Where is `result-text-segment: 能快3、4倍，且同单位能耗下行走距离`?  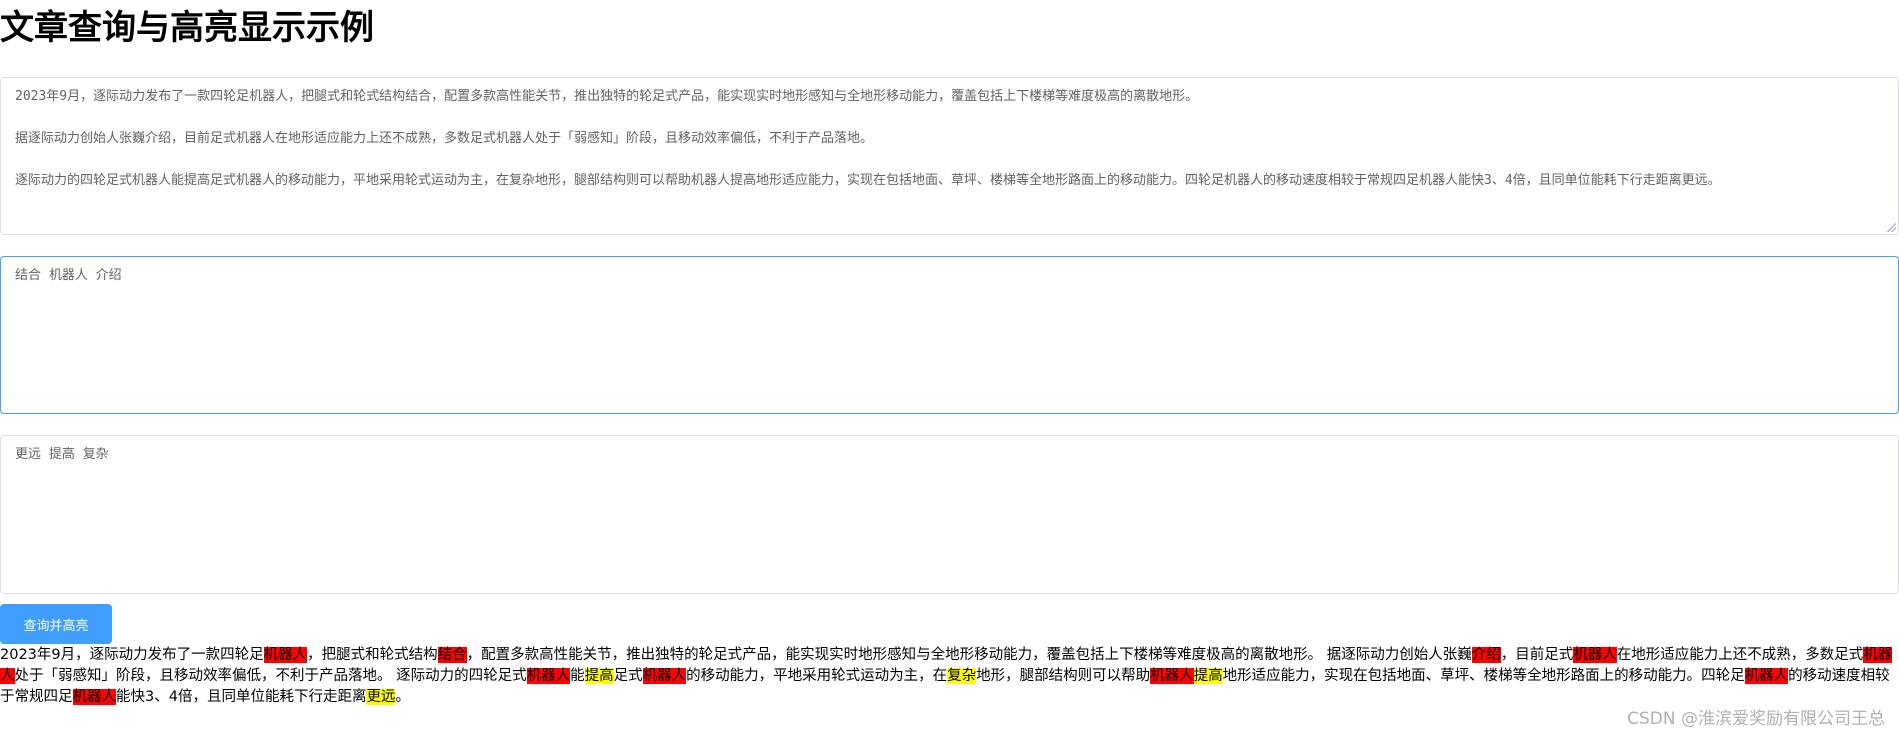
result-text-segment: 能快3、4倍，且同单位能耗下行走距离 is located at coordinates (241, 697).